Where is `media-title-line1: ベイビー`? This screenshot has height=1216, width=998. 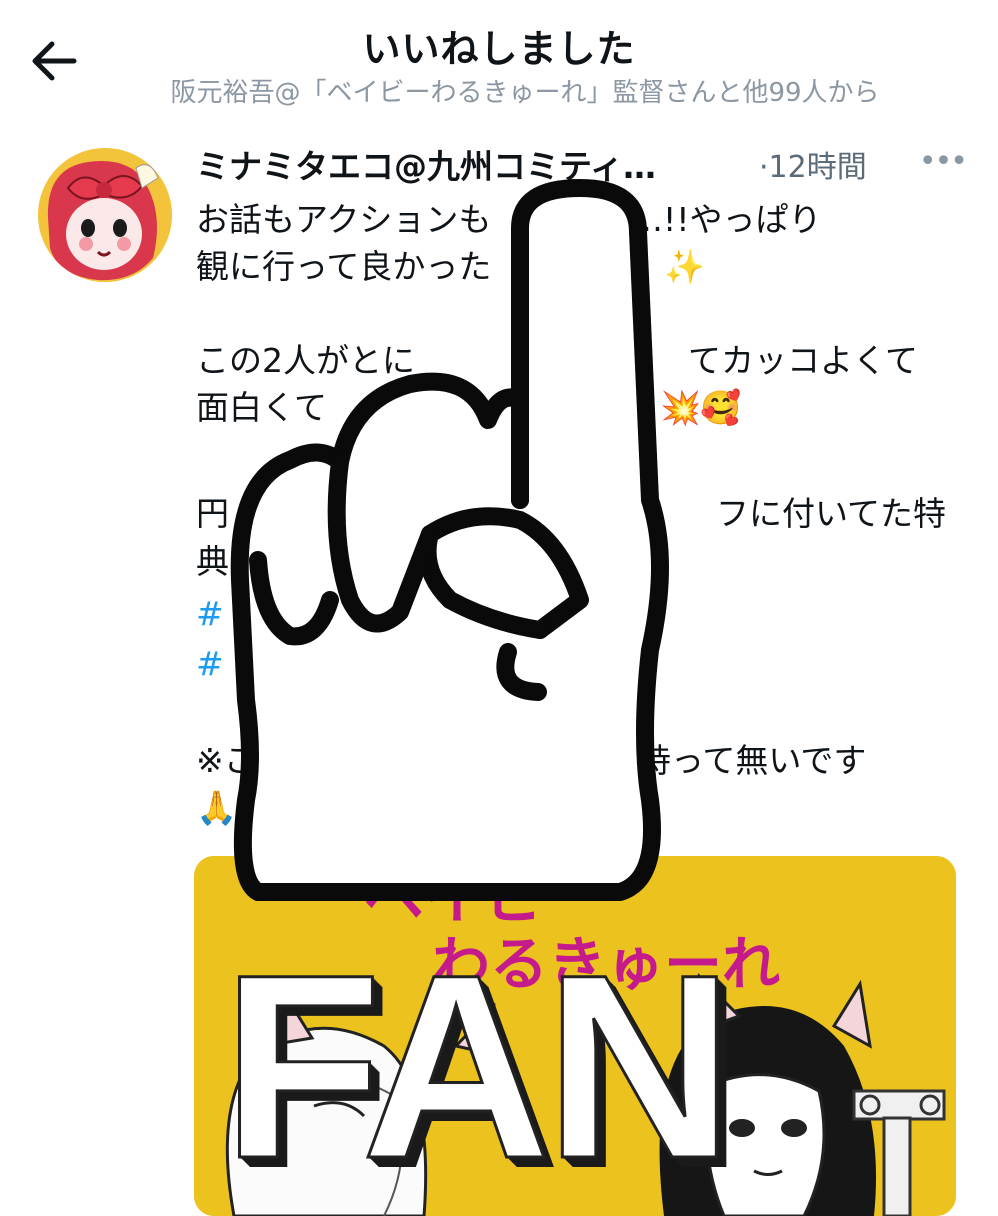
media-title-line1: ベイビー is located at coordinates (484, 898).